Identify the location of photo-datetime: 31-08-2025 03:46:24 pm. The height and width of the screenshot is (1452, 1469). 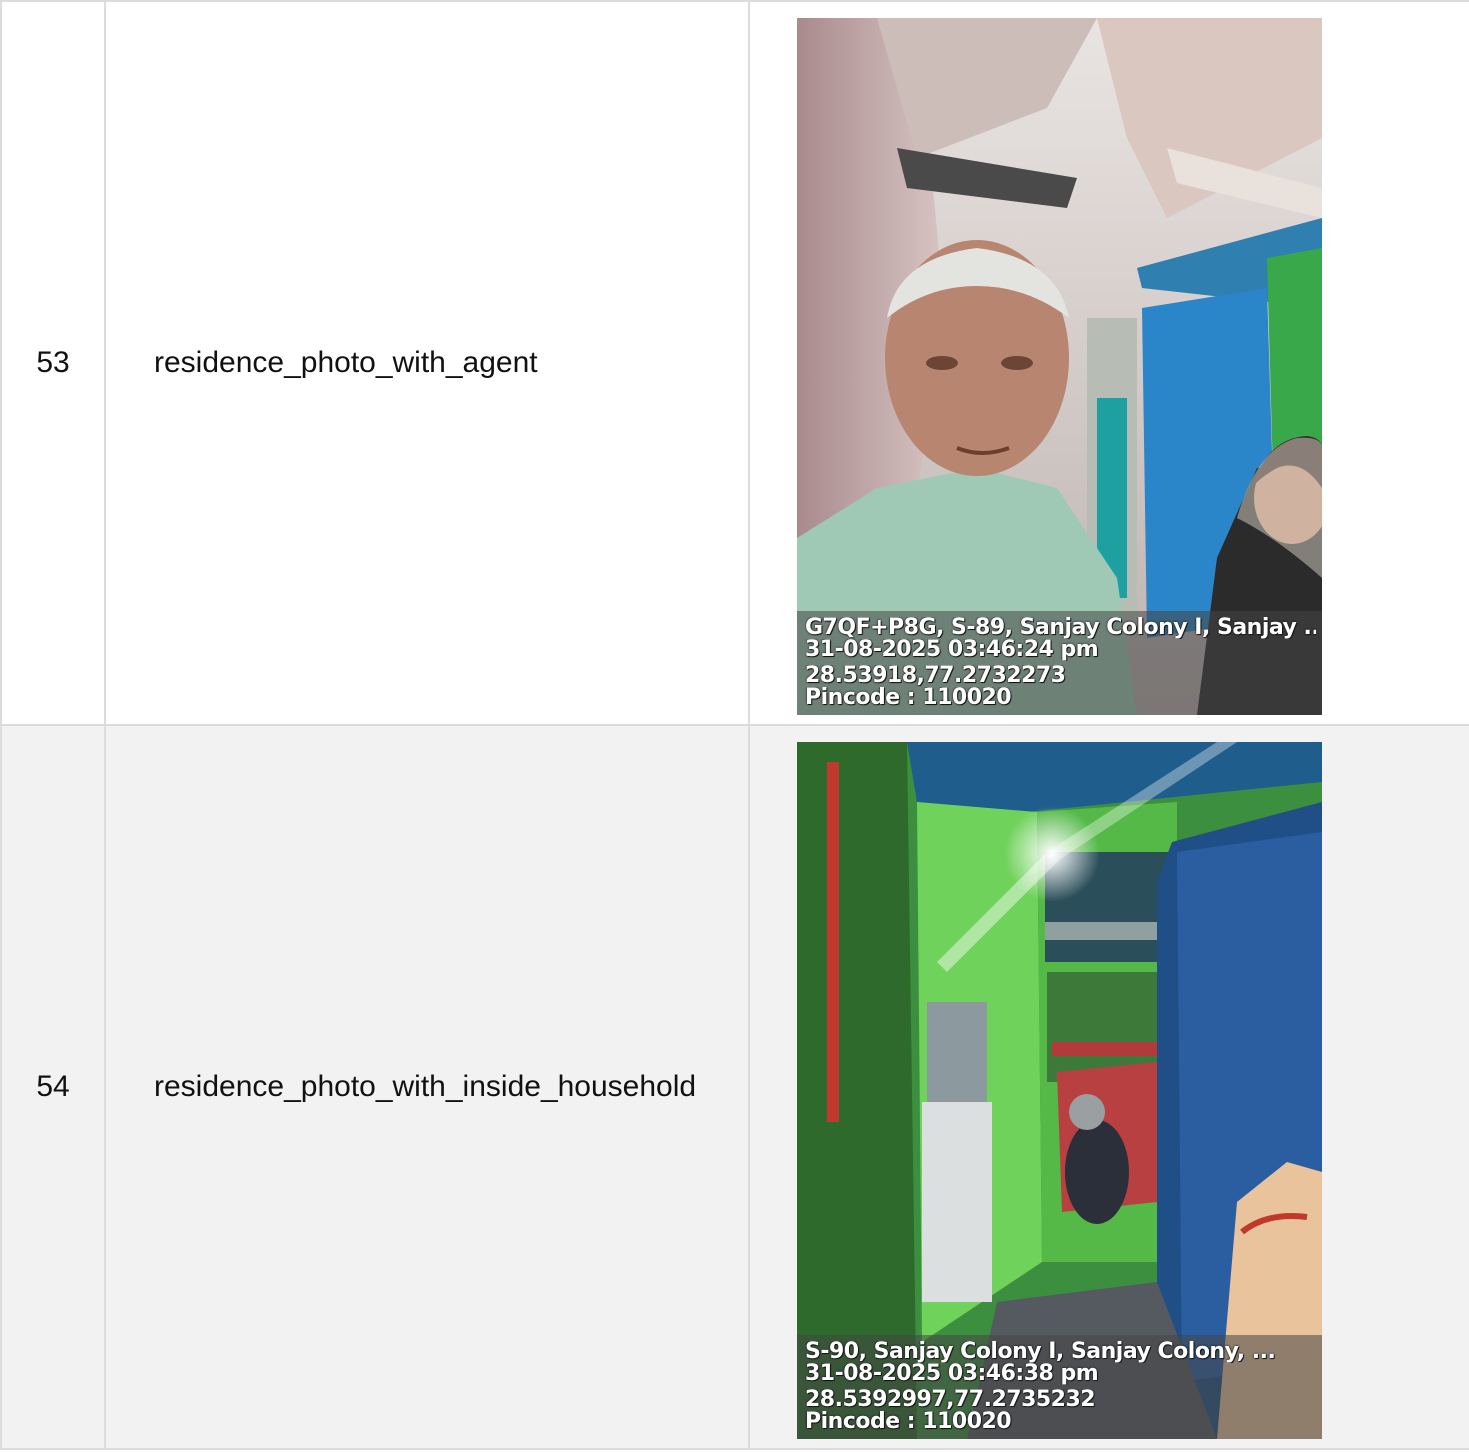
(952, 650).